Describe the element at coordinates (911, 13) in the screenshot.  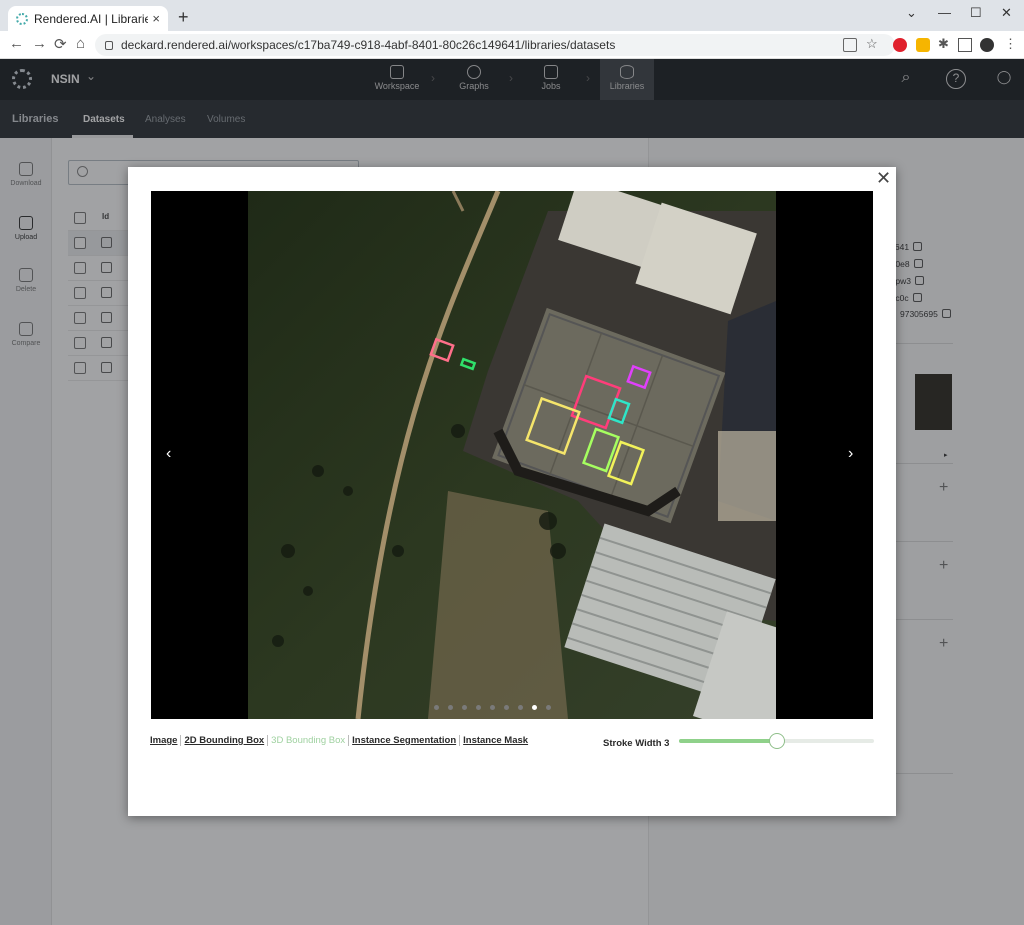
I see `tab-search-icon: ⌄` at that location.